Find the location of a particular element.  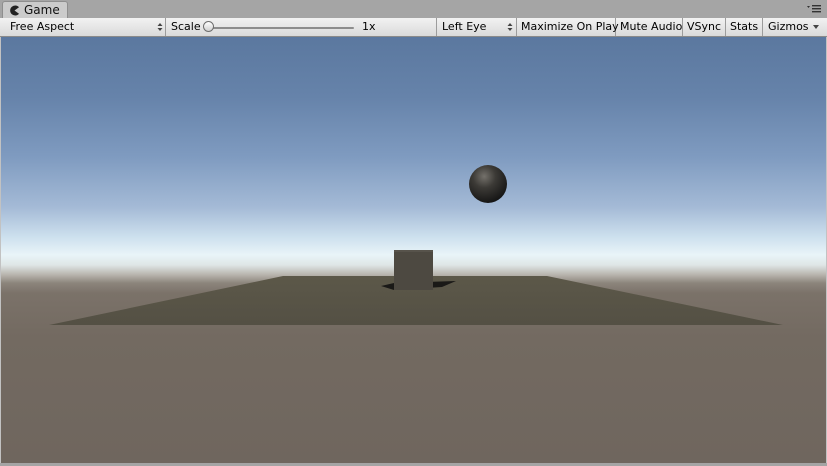

mute-label: Mute Audio is located at coordinates (651, 26).